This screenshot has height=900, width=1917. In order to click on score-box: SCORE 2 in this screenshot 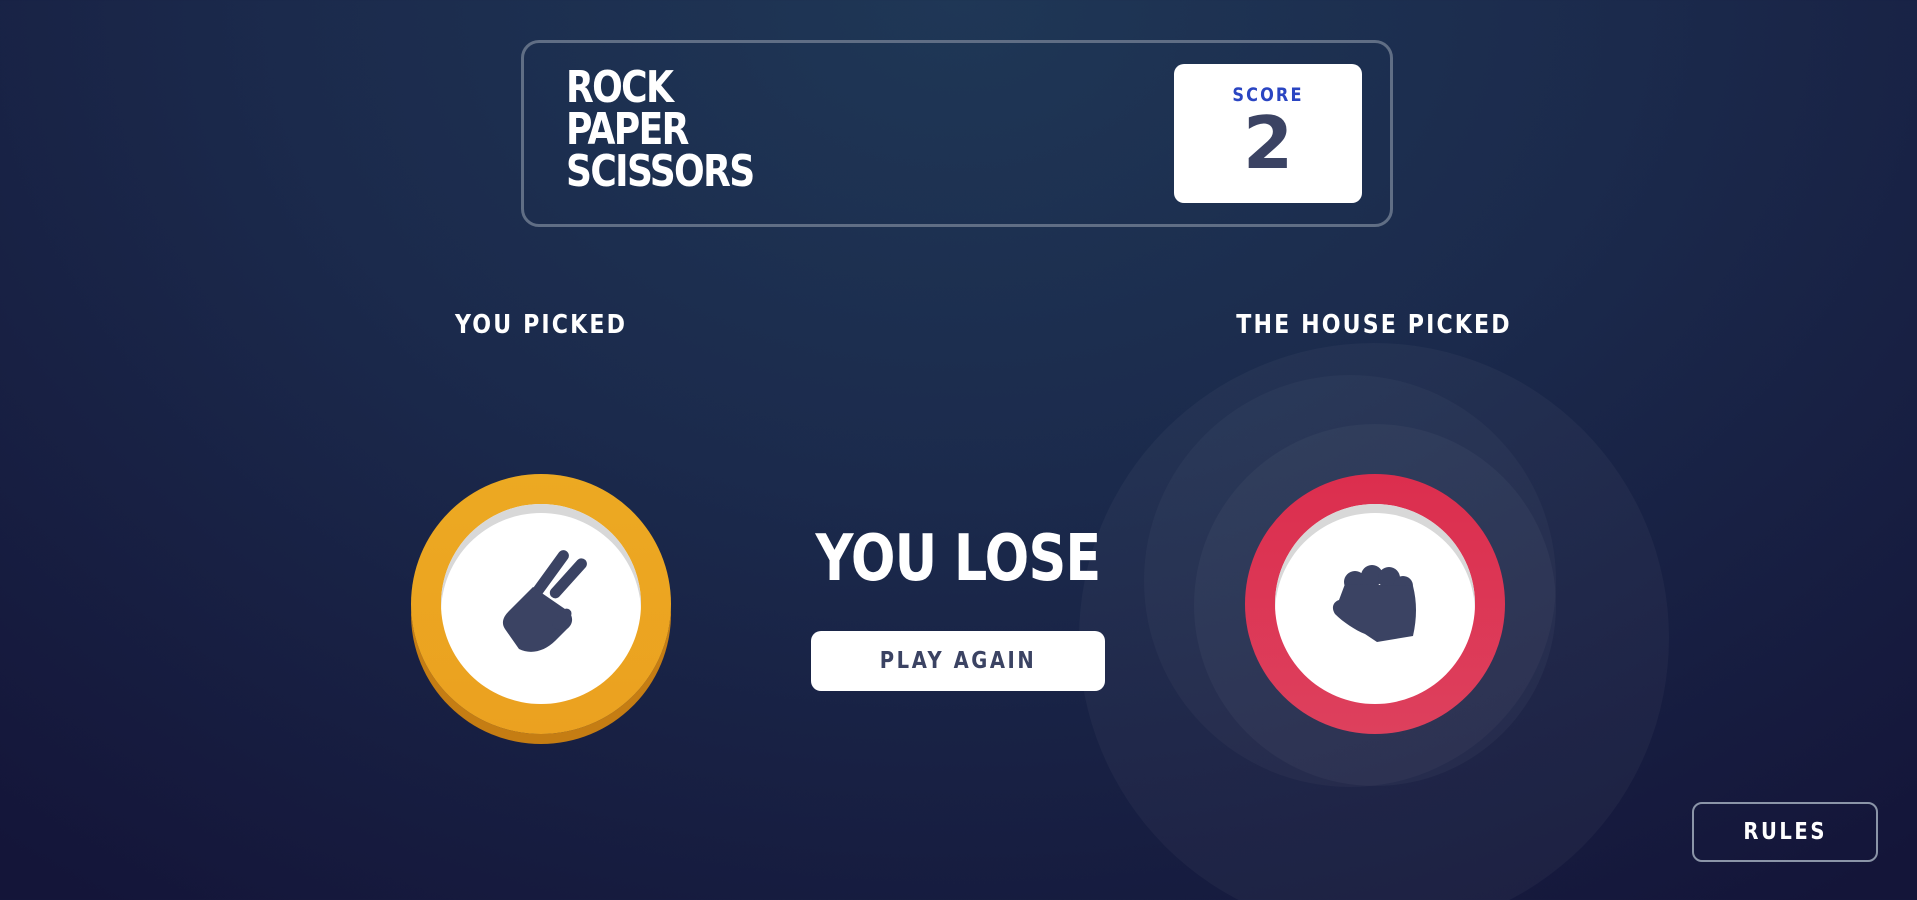, I will do `click(1268, 133)`.